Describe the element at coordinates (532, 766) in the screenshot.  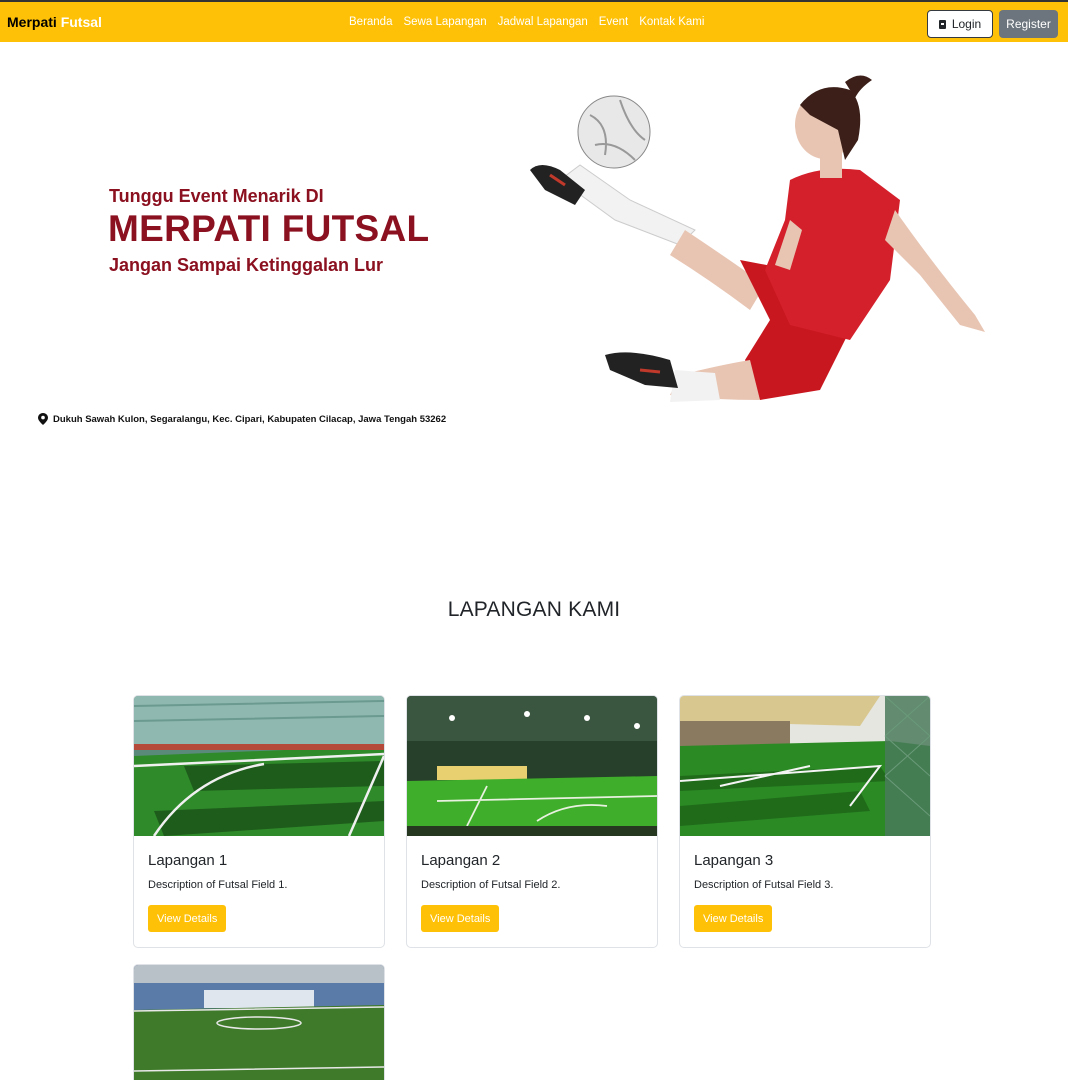
I see `field-2-image` at that location.